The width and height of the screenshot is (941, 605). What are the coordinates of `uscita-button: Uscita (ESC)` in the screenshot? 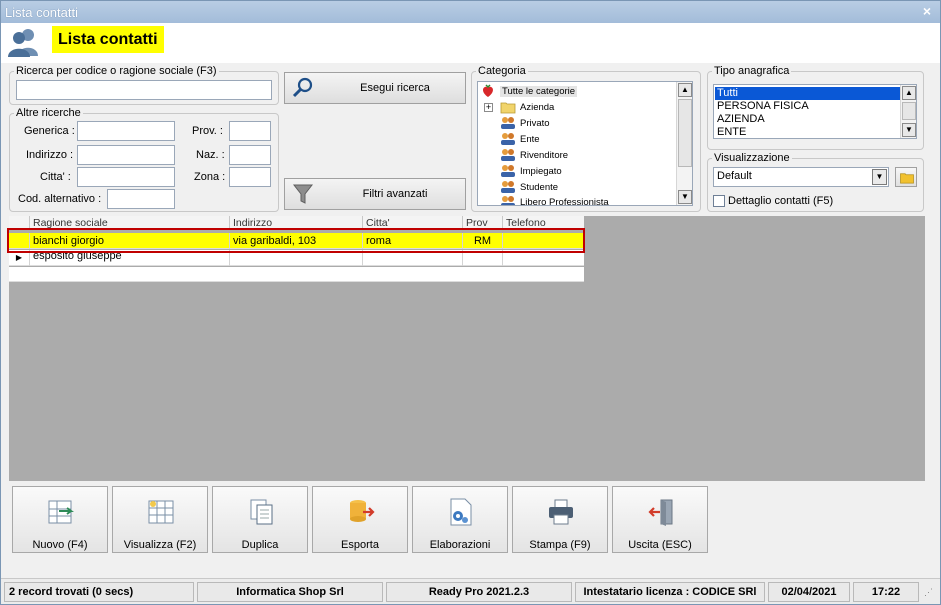 It's located at (660, 519).